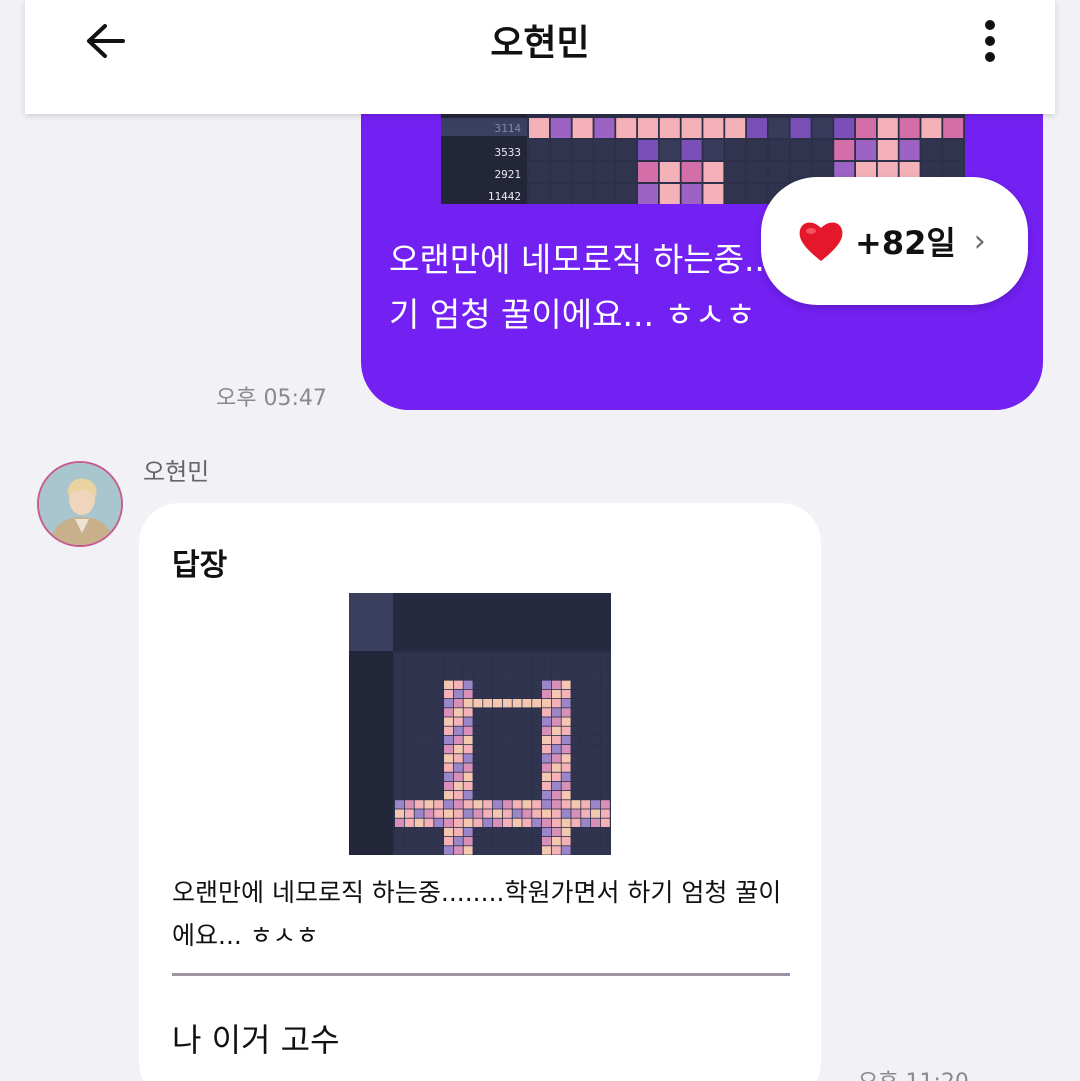 This screenshot has width=1080, height=1081. I want to click on row-label: 11442, so click(504, 196).